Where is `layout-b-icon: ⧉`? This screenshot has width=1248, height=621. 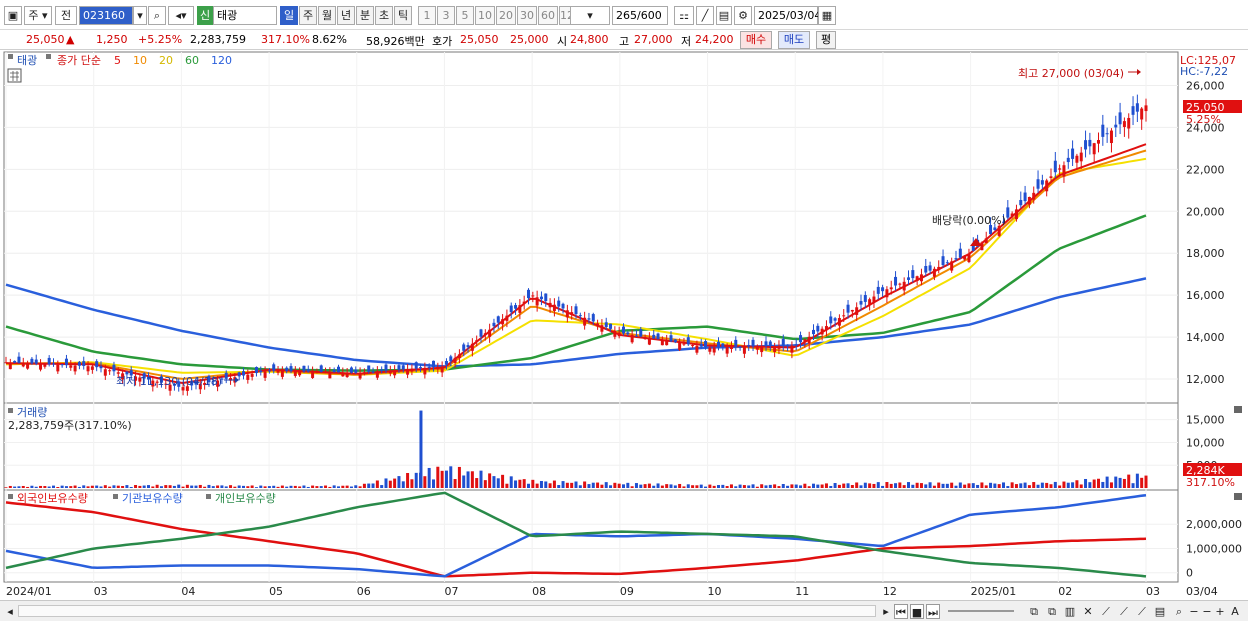
layout-b-icon: ⧉ is located at coordinates (1052, 611).